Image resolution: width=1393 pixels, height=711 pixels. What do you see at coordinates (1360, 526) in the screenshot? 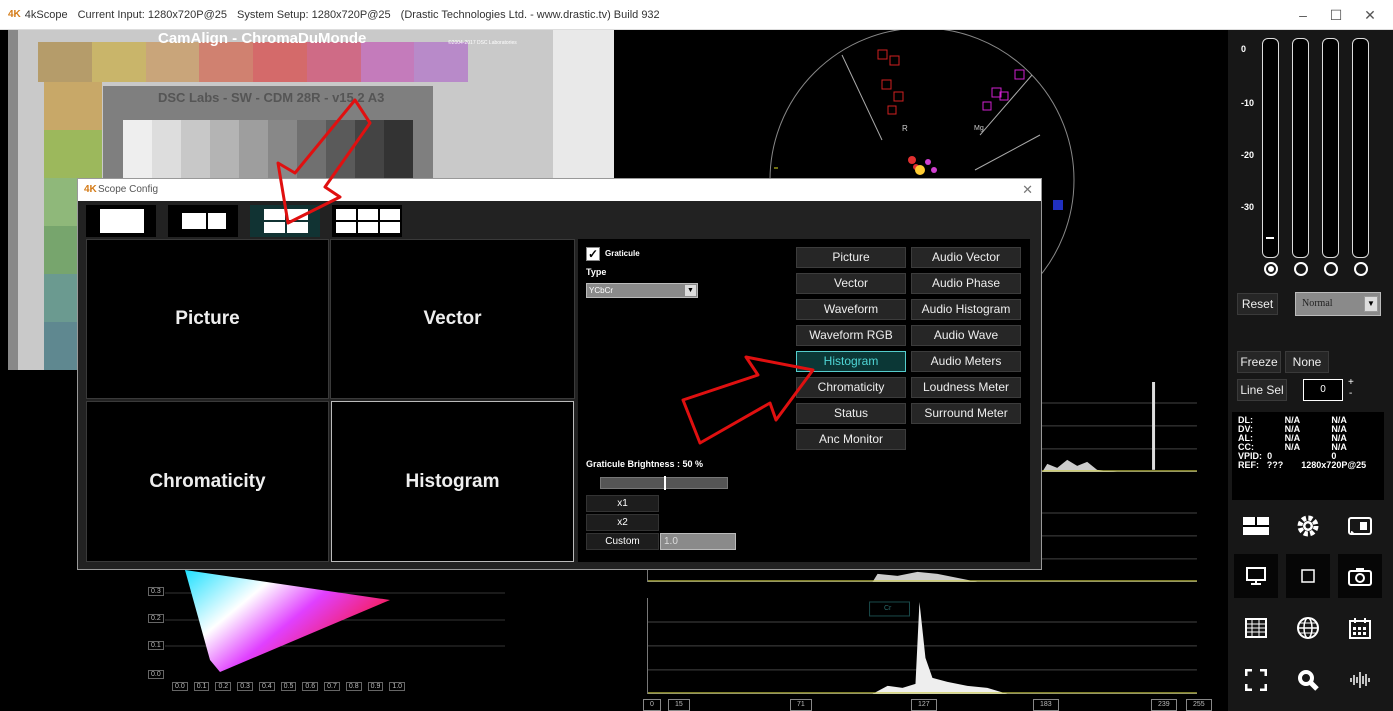
I see `cast-icon` at bounding box center [1360, 526].